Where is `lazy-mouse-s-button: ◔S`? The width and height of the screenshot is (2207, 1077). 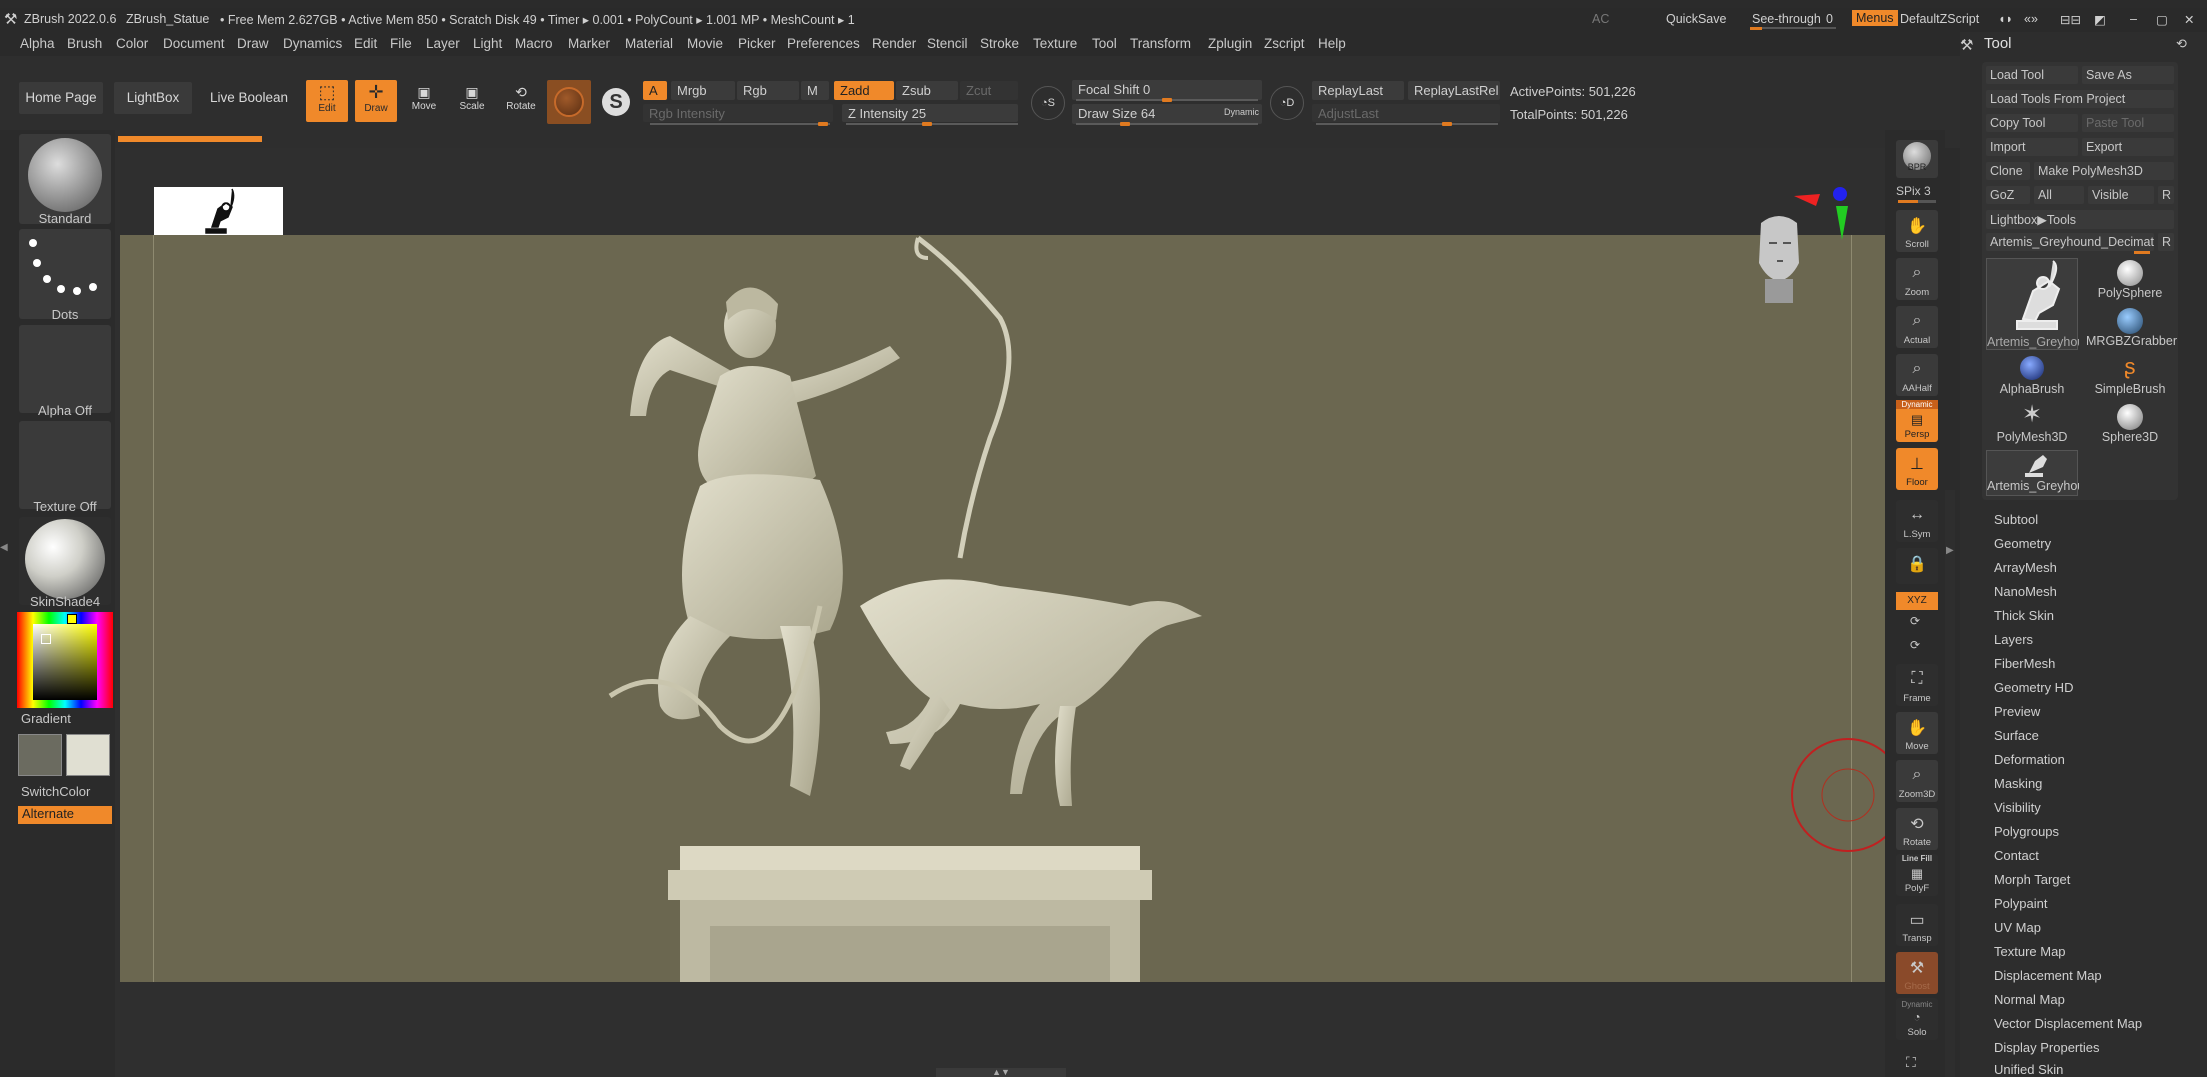
lazy-mouse-s-button: ◔S is located at coordinates (1048, 103).